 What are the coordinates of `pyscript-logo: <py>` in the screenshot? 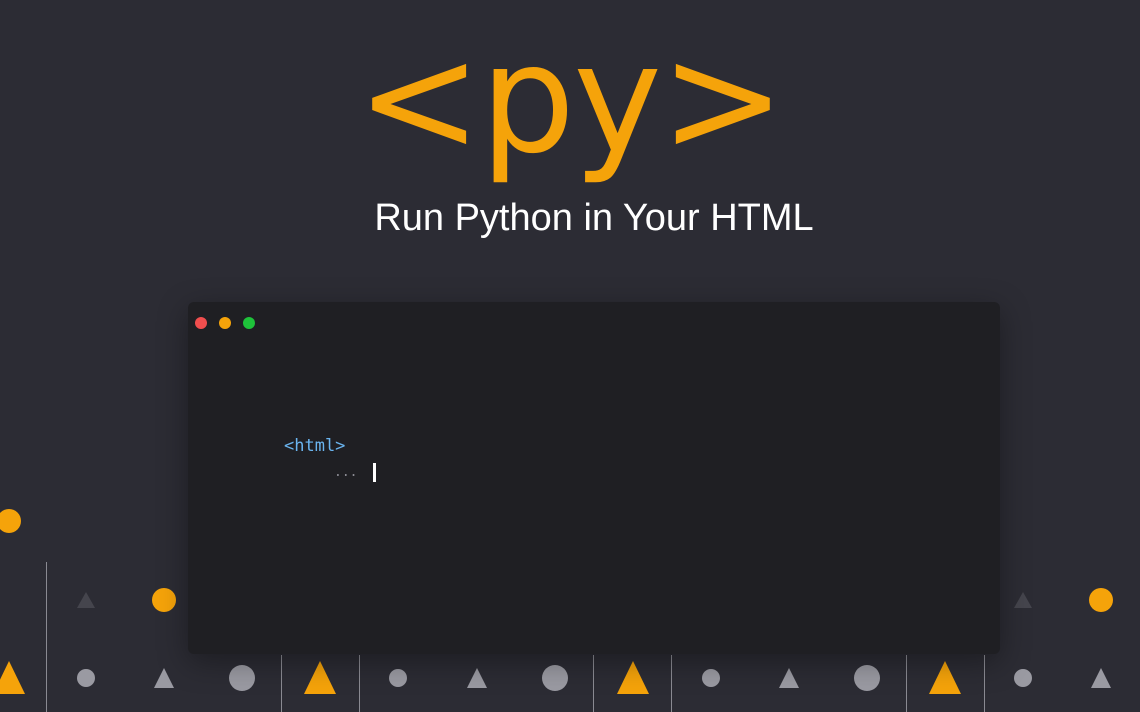 It's located at (570, 100).